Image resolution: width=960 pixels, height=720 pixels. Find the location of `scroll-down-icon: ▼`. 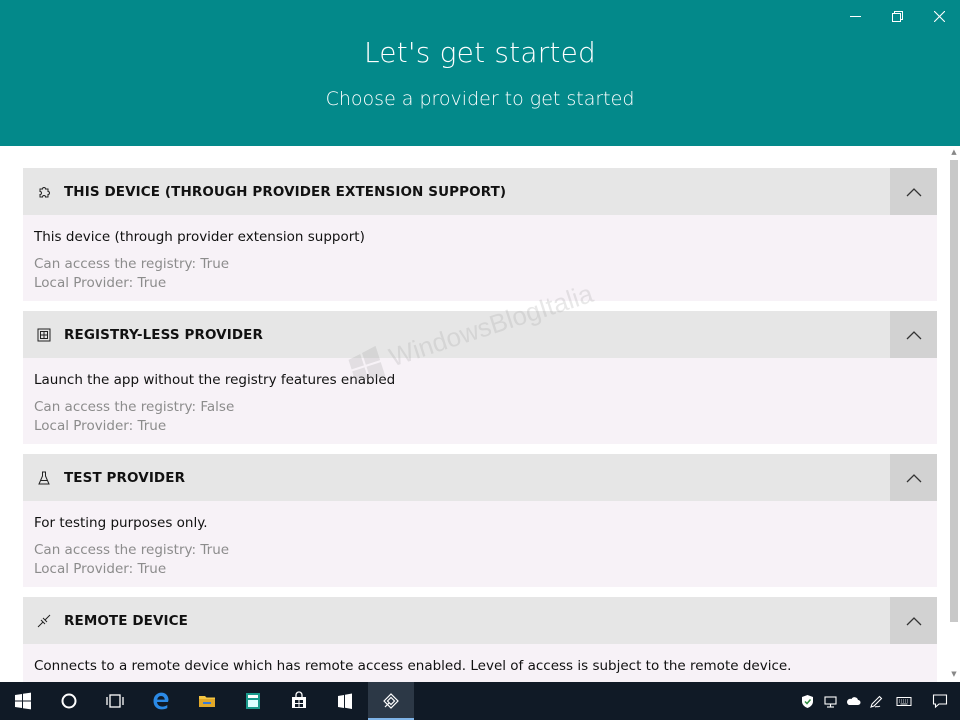

scroll-down-icon: ▼ is located at coordinates (954, 675).